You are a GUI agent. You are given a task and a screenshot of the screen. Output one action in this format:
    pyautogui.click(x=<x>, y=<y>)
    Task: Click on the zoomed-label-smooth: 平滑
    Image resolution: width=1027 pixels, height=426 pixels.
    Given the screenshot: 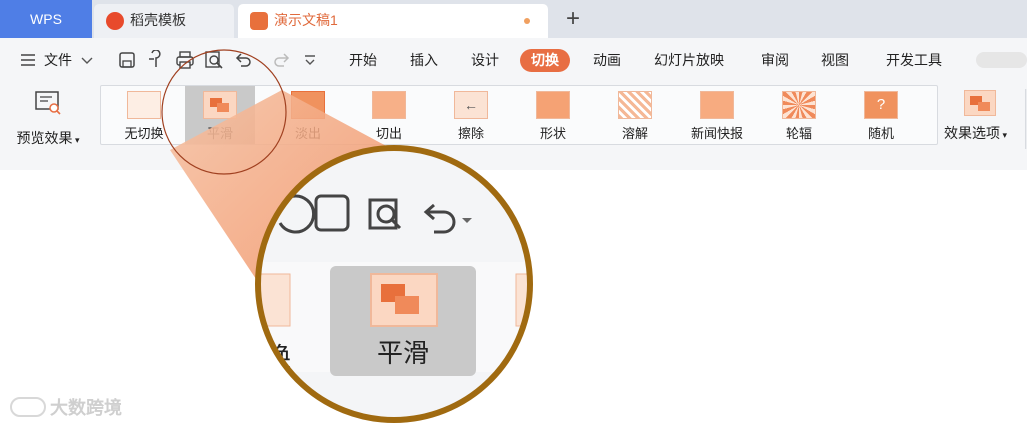 What is the action you would take?
    pyautogui.click(x=403, y=353)
    